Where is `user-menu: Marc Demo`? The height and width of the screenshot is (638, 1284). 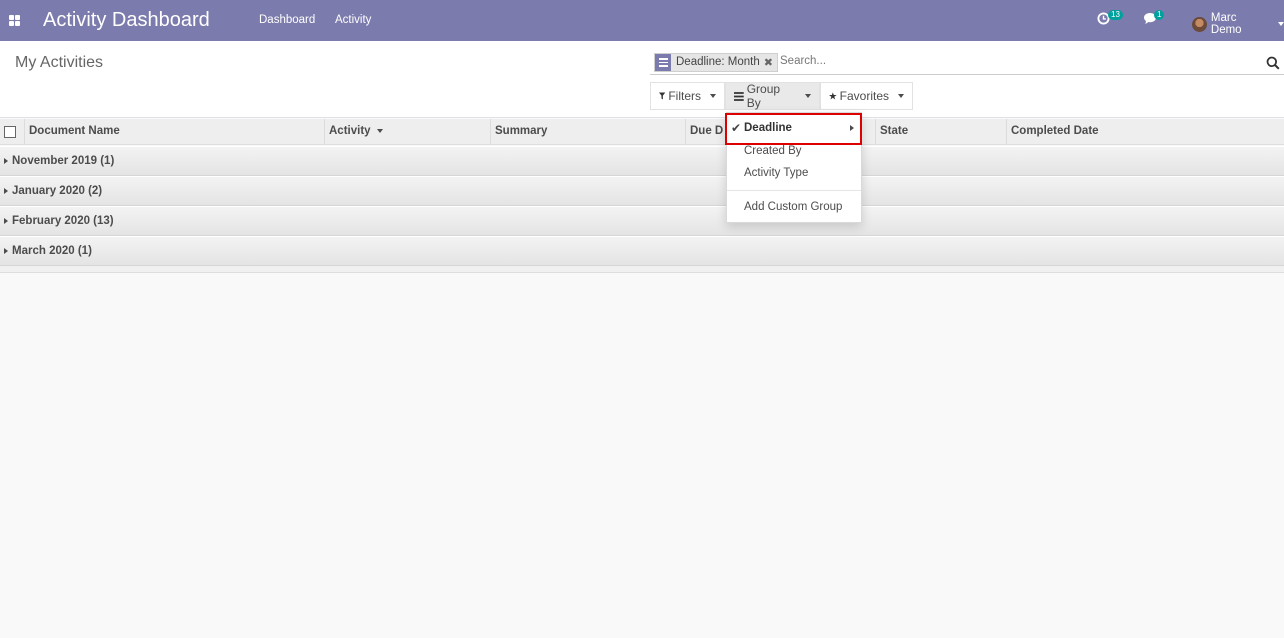
user-menu: Marc Demo is located at coordinates (1238, 24).